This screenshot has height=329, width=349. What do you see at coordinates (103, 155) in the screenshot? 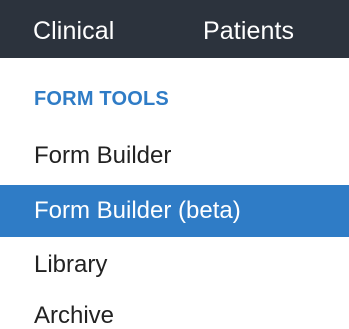
I see `sidebar-item-label: Form Builder` at bounding box center [103, 155].